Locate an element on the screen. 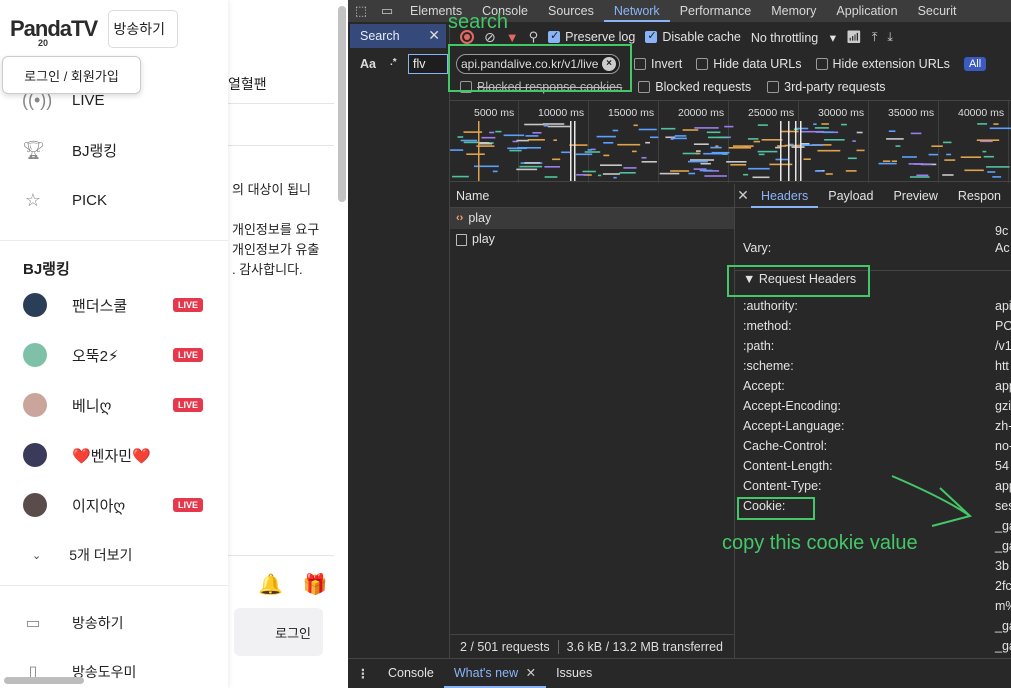 The image size is (1011, 688). header-name: Cache-Control: is located at coordinates (785, 446).